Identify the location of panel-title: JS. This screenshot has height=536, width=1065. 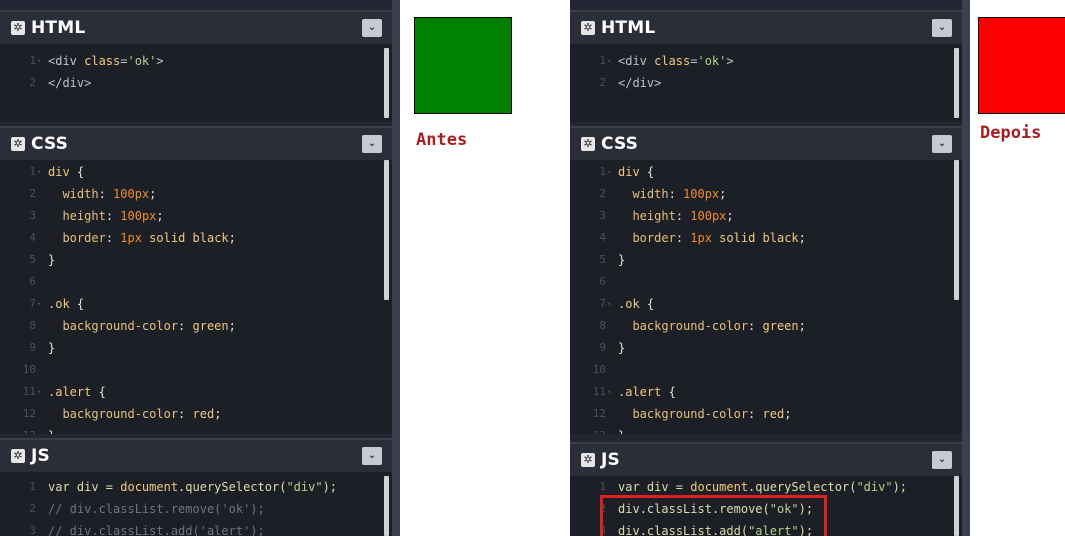
(40, 456).